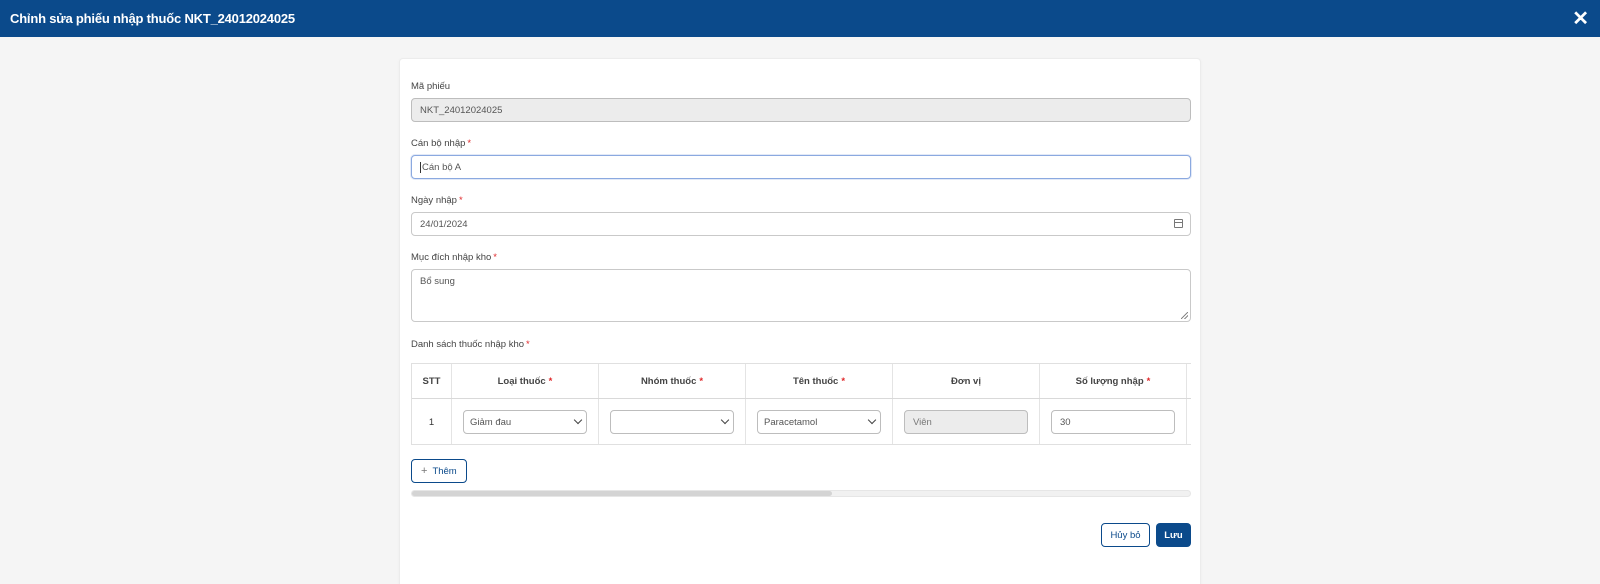 The image size is (1600, 584). Describe the element at coordinates (491, 422) in the screenshot. I see `loai-thuoc-value: Giảm đau` at that location.